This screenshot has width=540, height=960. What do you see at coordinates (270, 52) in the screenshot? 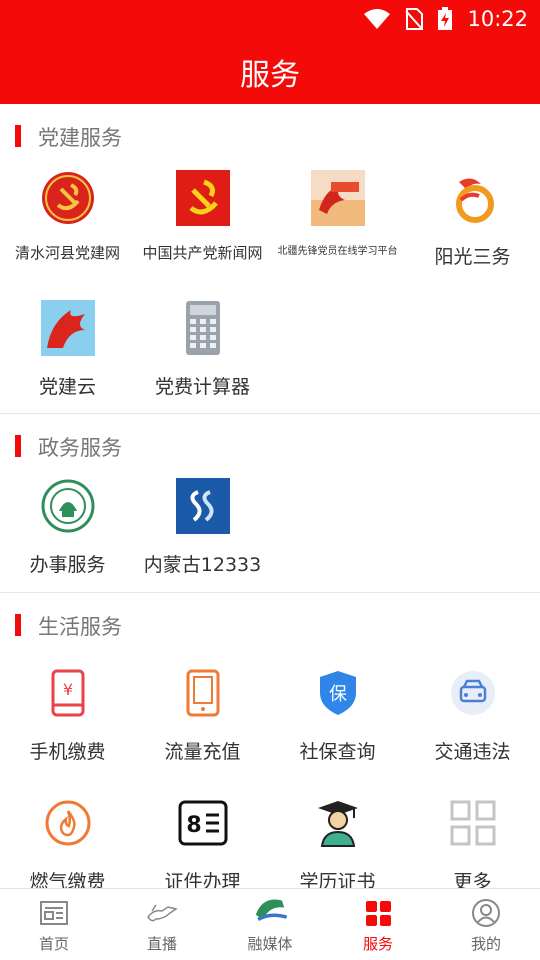
I see `app-header: 10:22 服务` at bounding box center [270, 52].